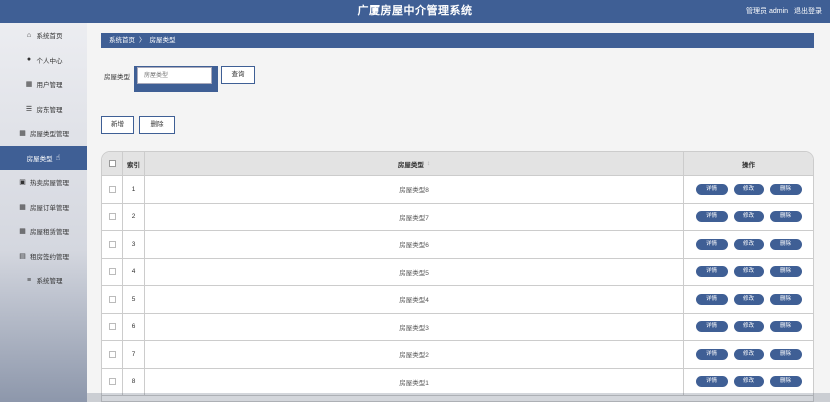  Describe the element at coordinates (157, 125) in the screenshot. I see `batch-delete-button: 删除` at that location.